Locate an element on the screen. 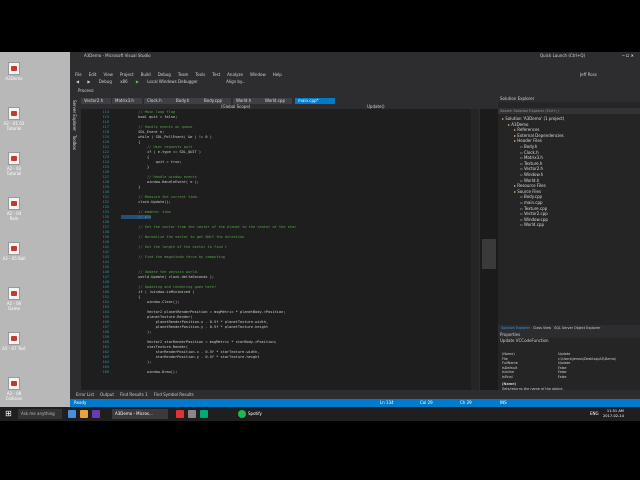 This screenshot has width=640, height=480. code-text: // User requests quit is located at coordinates (157, 147).